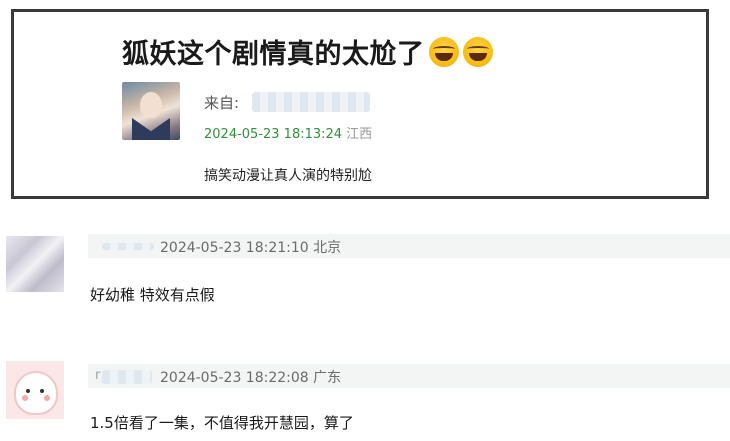 The image size is (730, 441). I want to click on post-title: 狐妖这个剧情真的太尬了, so click(307, 51).